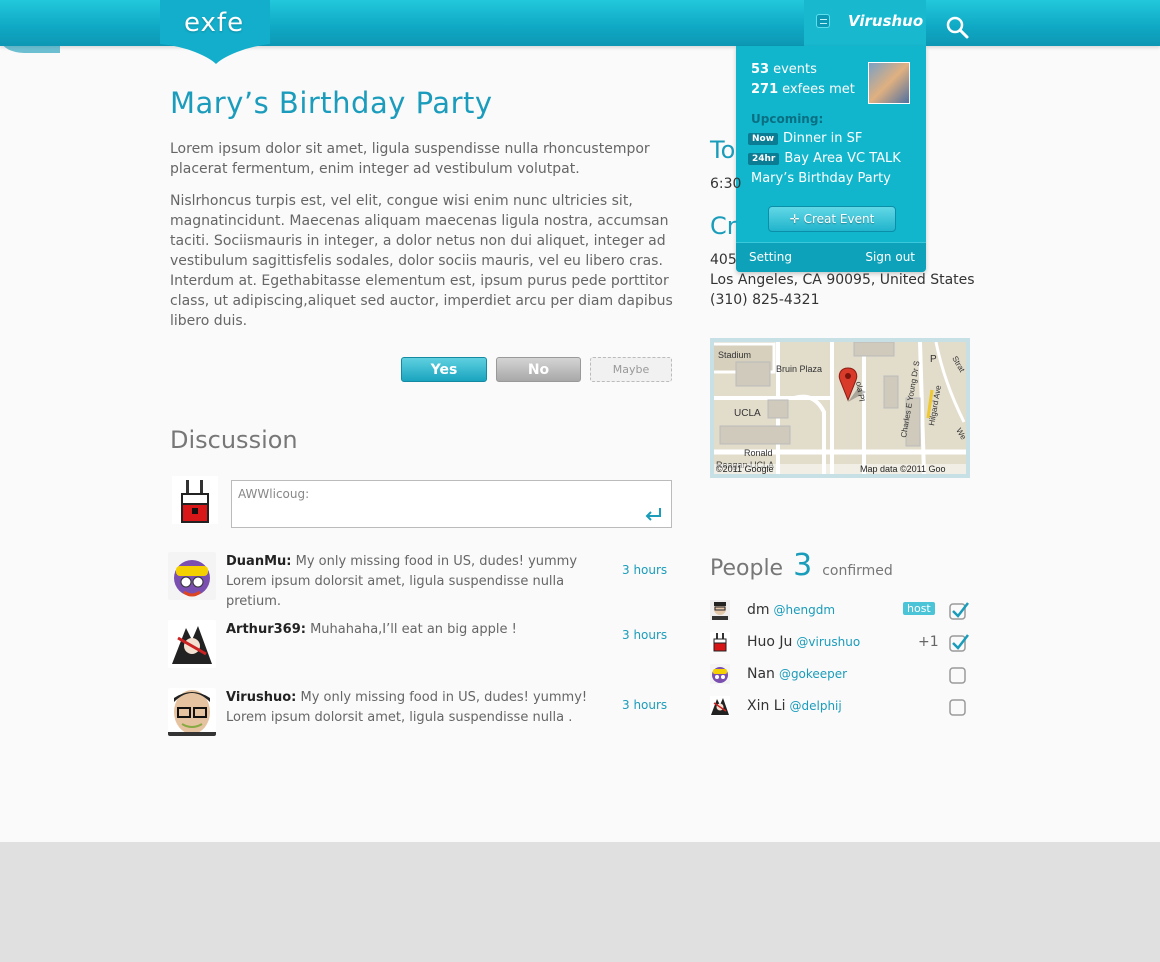 The width and height of the screenshot is (1160, 962). Describe the element at coordinates (823, 21) in the screenshot. I see `menu-icon` at that location.